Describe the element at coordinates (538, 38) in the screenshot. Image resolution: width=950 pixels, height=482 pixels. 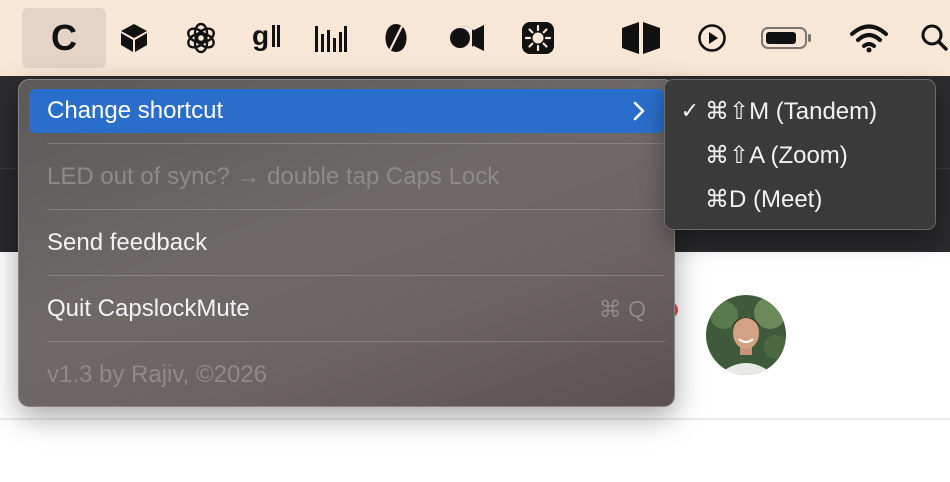
I see `sun-badge-icon` at that location.